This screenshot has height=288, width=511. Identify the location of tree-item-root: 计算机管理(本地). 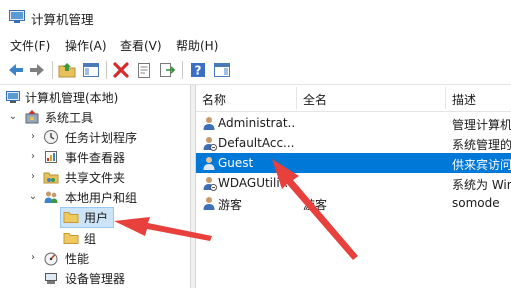
(95, 97).